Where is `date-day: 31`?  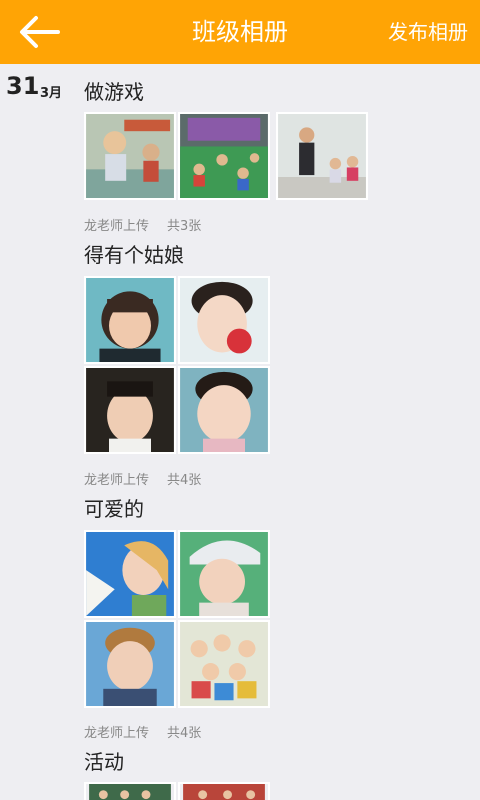 date-day: 31 is located at coordinates (23, 86).